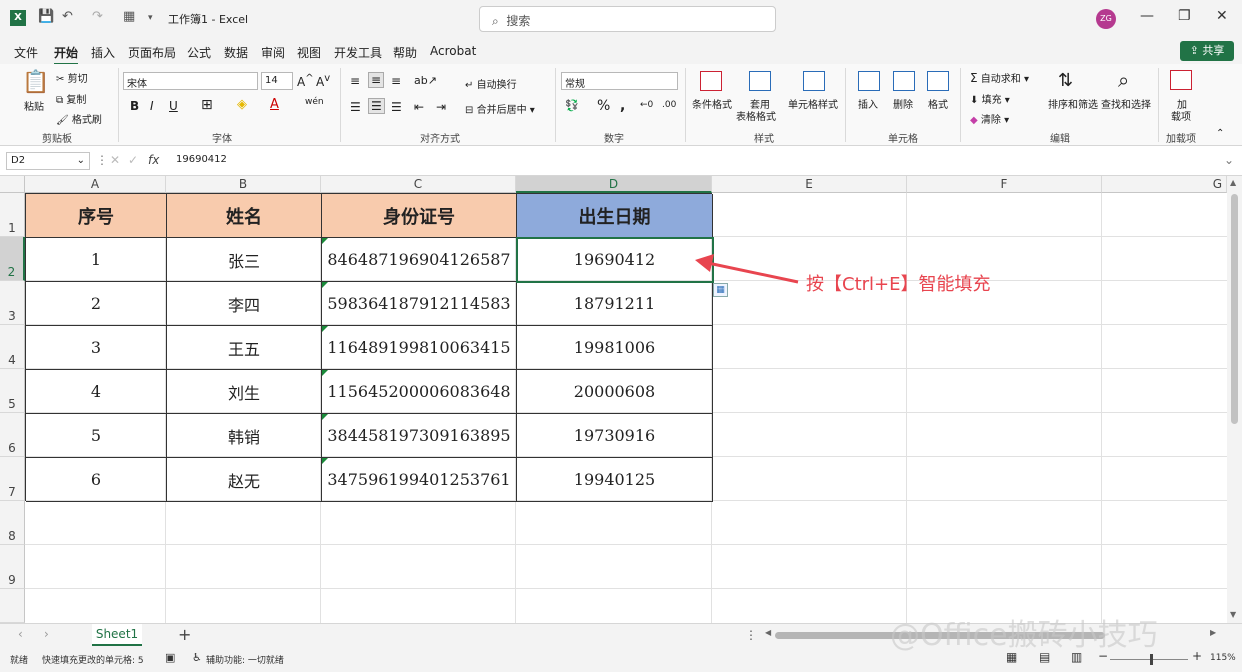 This screenshot has height=672, width=1242. Describe the element at coordinates (12, 391) in the screenshot. I see `row-header: 5` at that location.